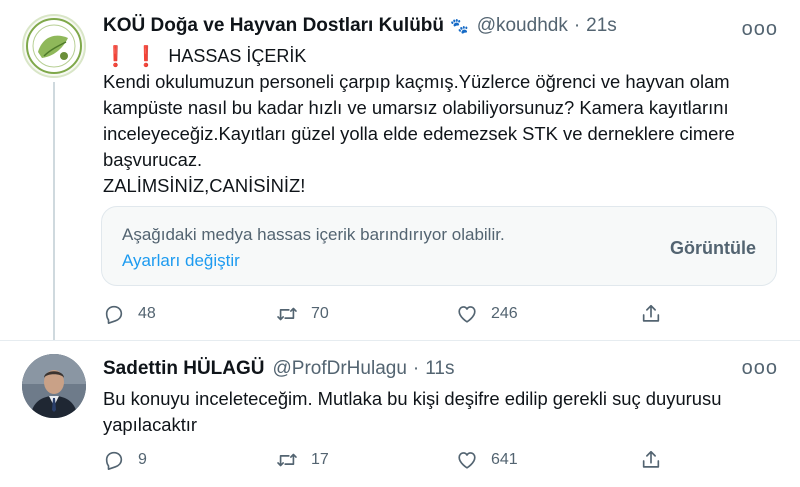 This screenshot has width=800, height=487. What do you see at coordinates (439, 369) in the screenshot?
I see `timestamp: 11s` at bounding box center [439, 369].